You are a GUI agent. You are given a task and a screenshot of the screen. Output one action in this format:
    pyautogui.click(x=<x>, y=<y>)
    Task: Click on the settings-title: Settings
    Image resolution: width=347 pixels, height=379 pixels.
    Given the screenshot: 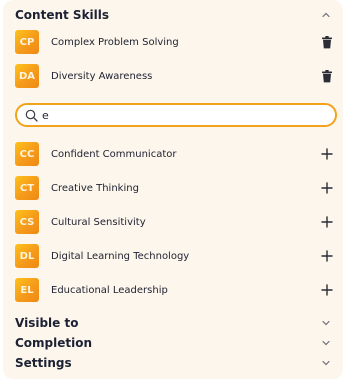 What is the action you would take?
    pyautogui.click(x=43, y=363)
    